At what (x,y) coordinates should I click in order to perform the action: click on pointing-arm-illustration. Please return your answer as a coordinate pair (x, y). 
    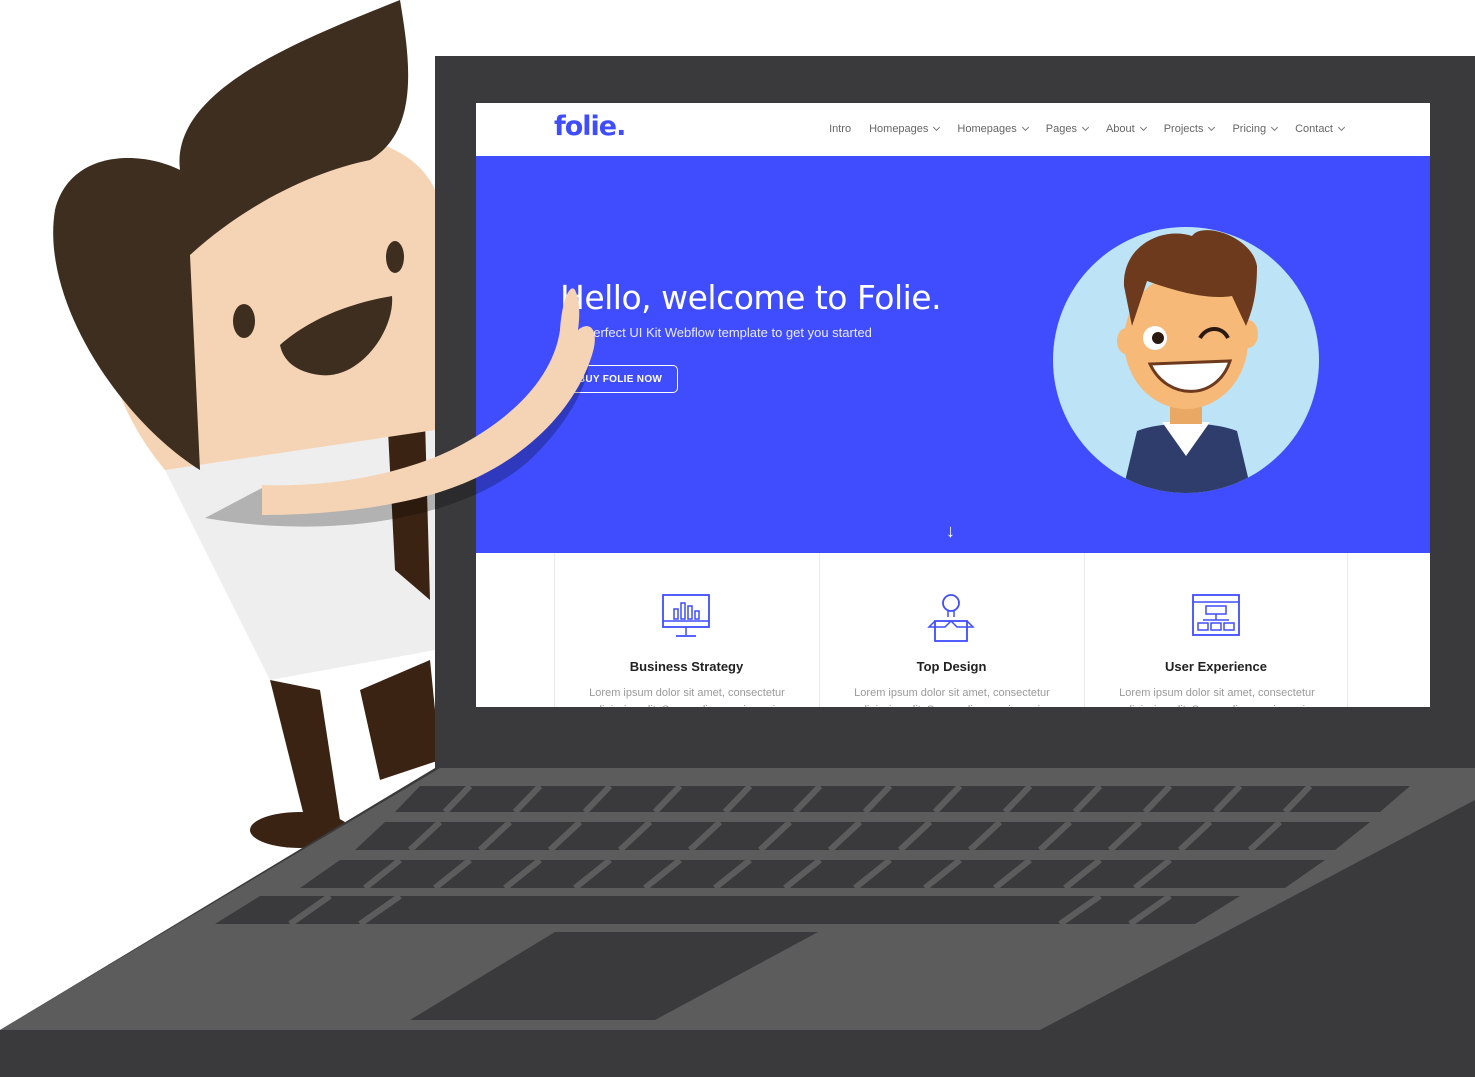
    Looking at the image, I should click on (400, 407).